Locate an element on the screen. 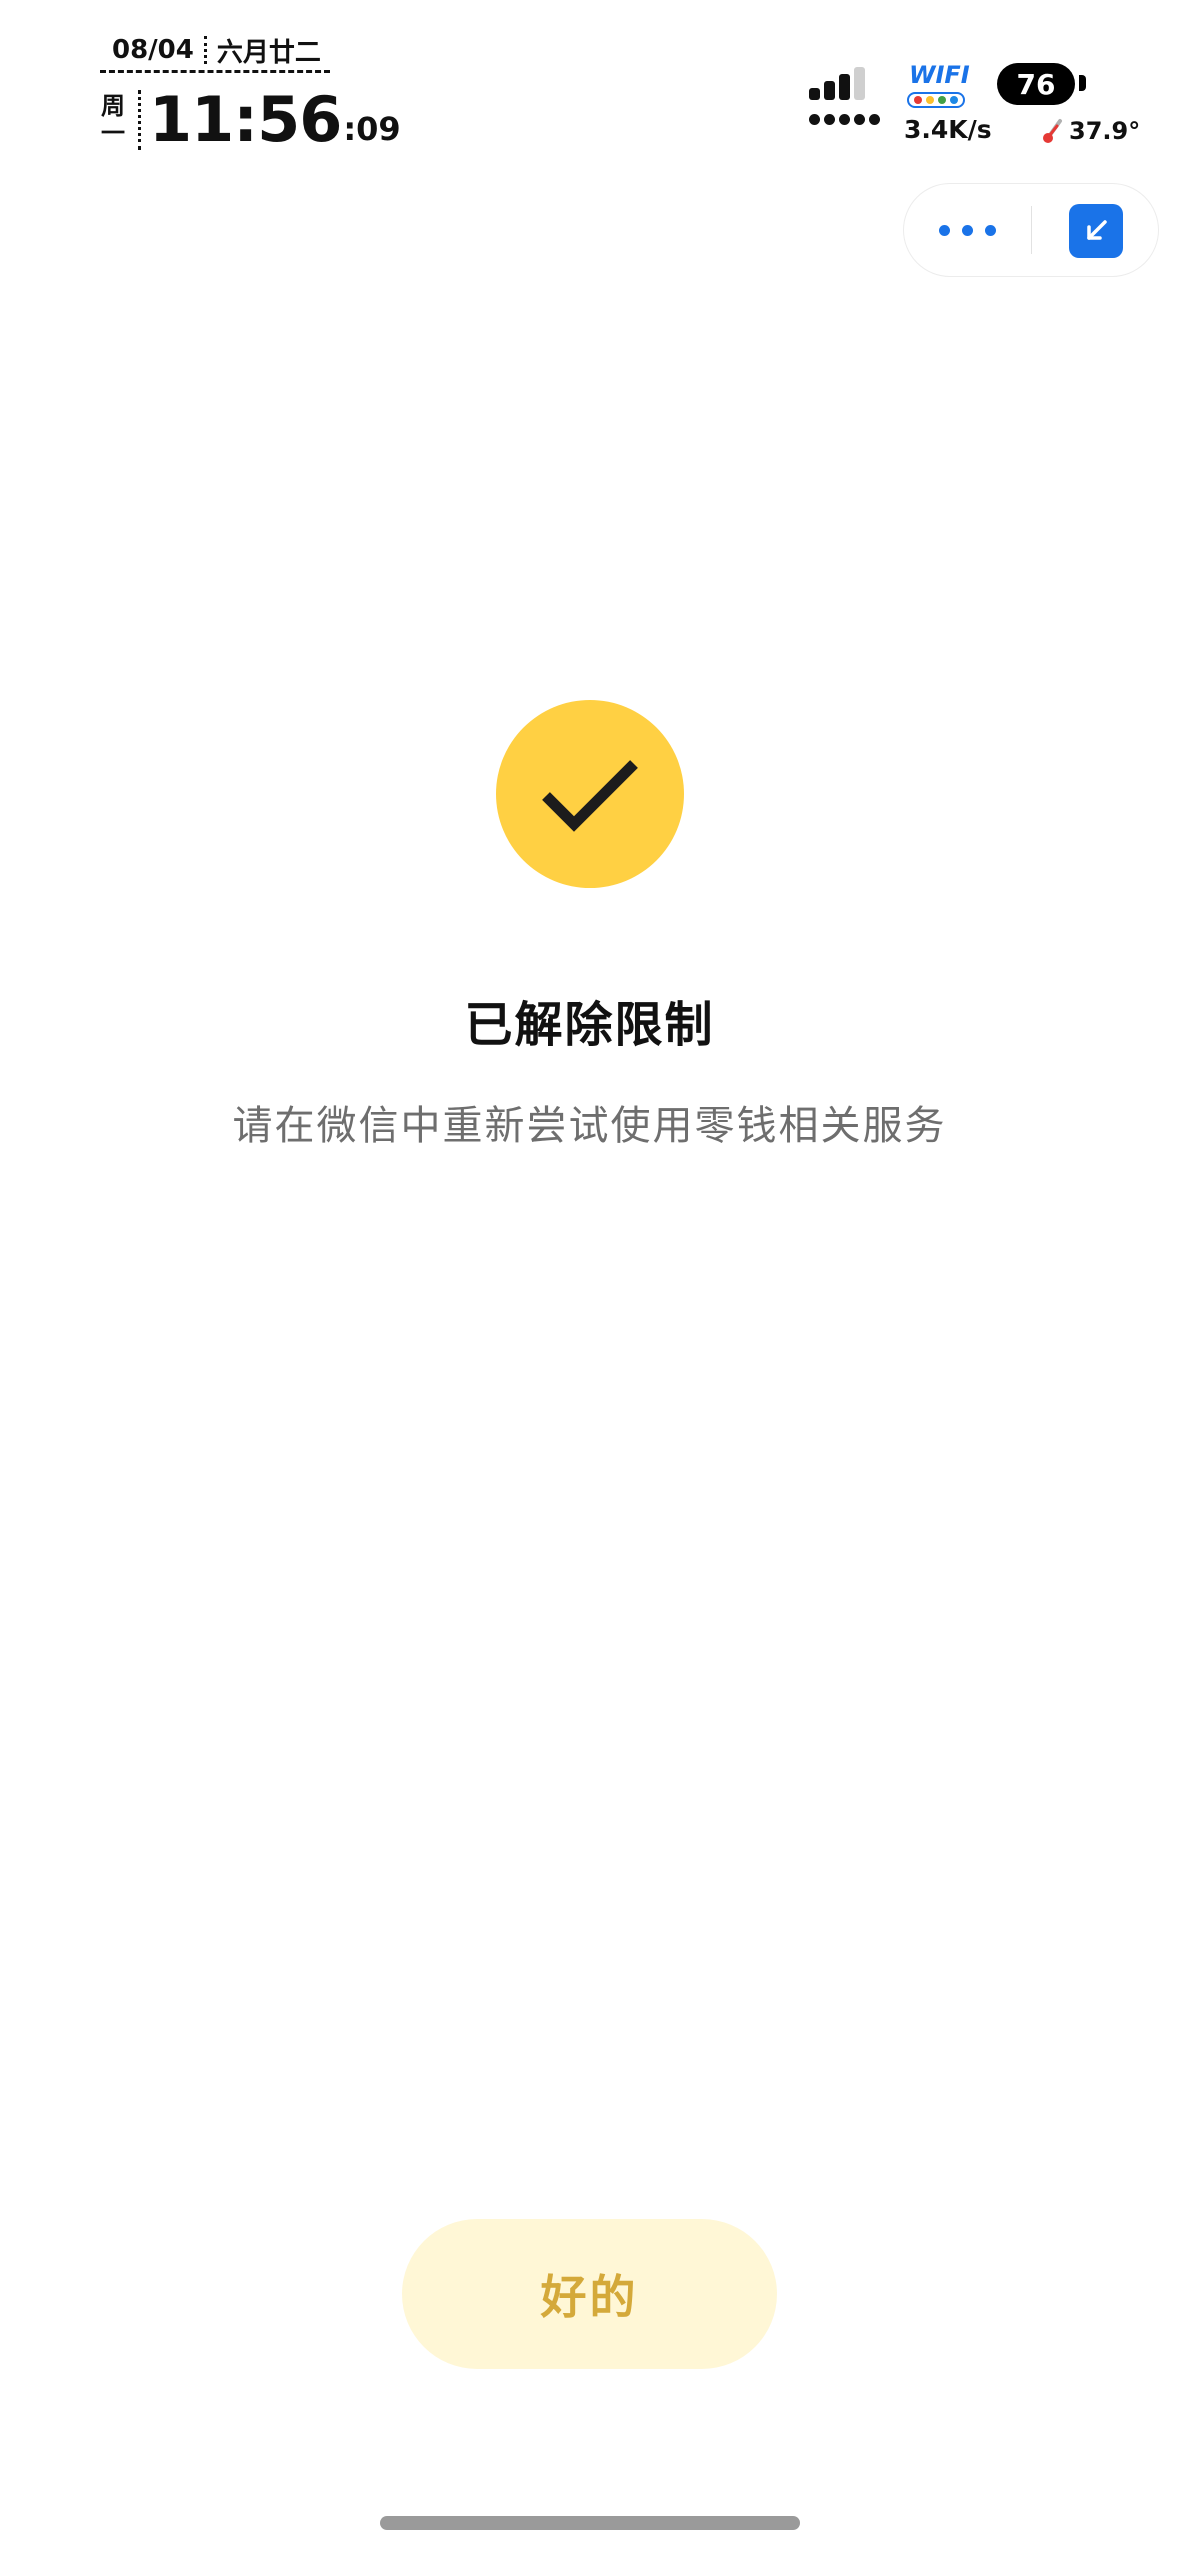 This screenshot has width=1179, height=2556. status-bar-left: 08/04 六月廿二 周一 11:56 :09 is located at coordinates (250, 90).